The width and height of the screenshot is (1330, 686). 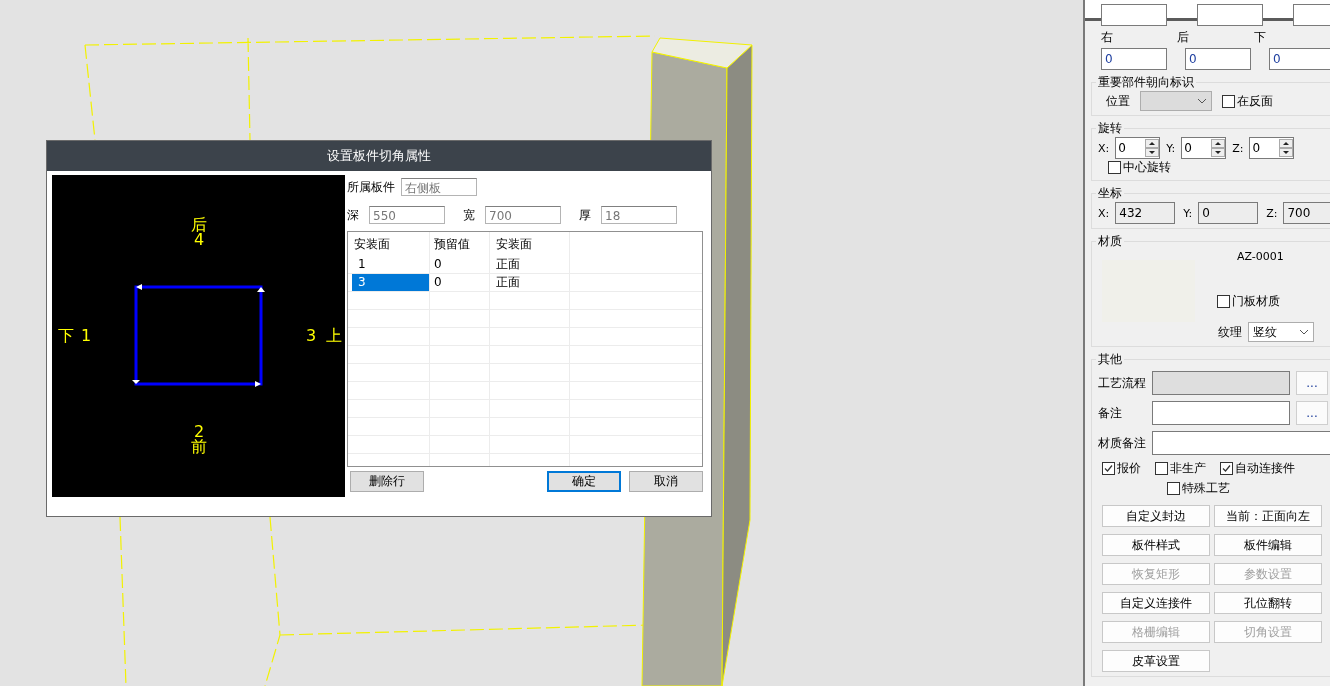 What do you see at coordinates (199, 224) in the screenshot?
I see `side-label: 后` at bounding box center [199, 224].